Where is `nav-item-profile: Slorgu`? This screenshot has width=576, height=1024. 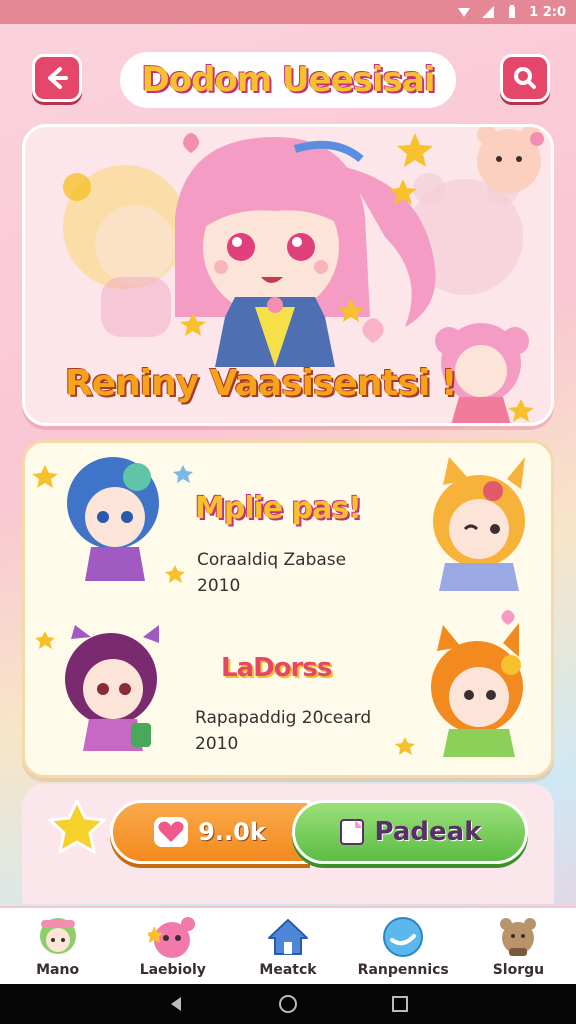
nav-item-profile: Slorgu is located at coordinates (518, 946).